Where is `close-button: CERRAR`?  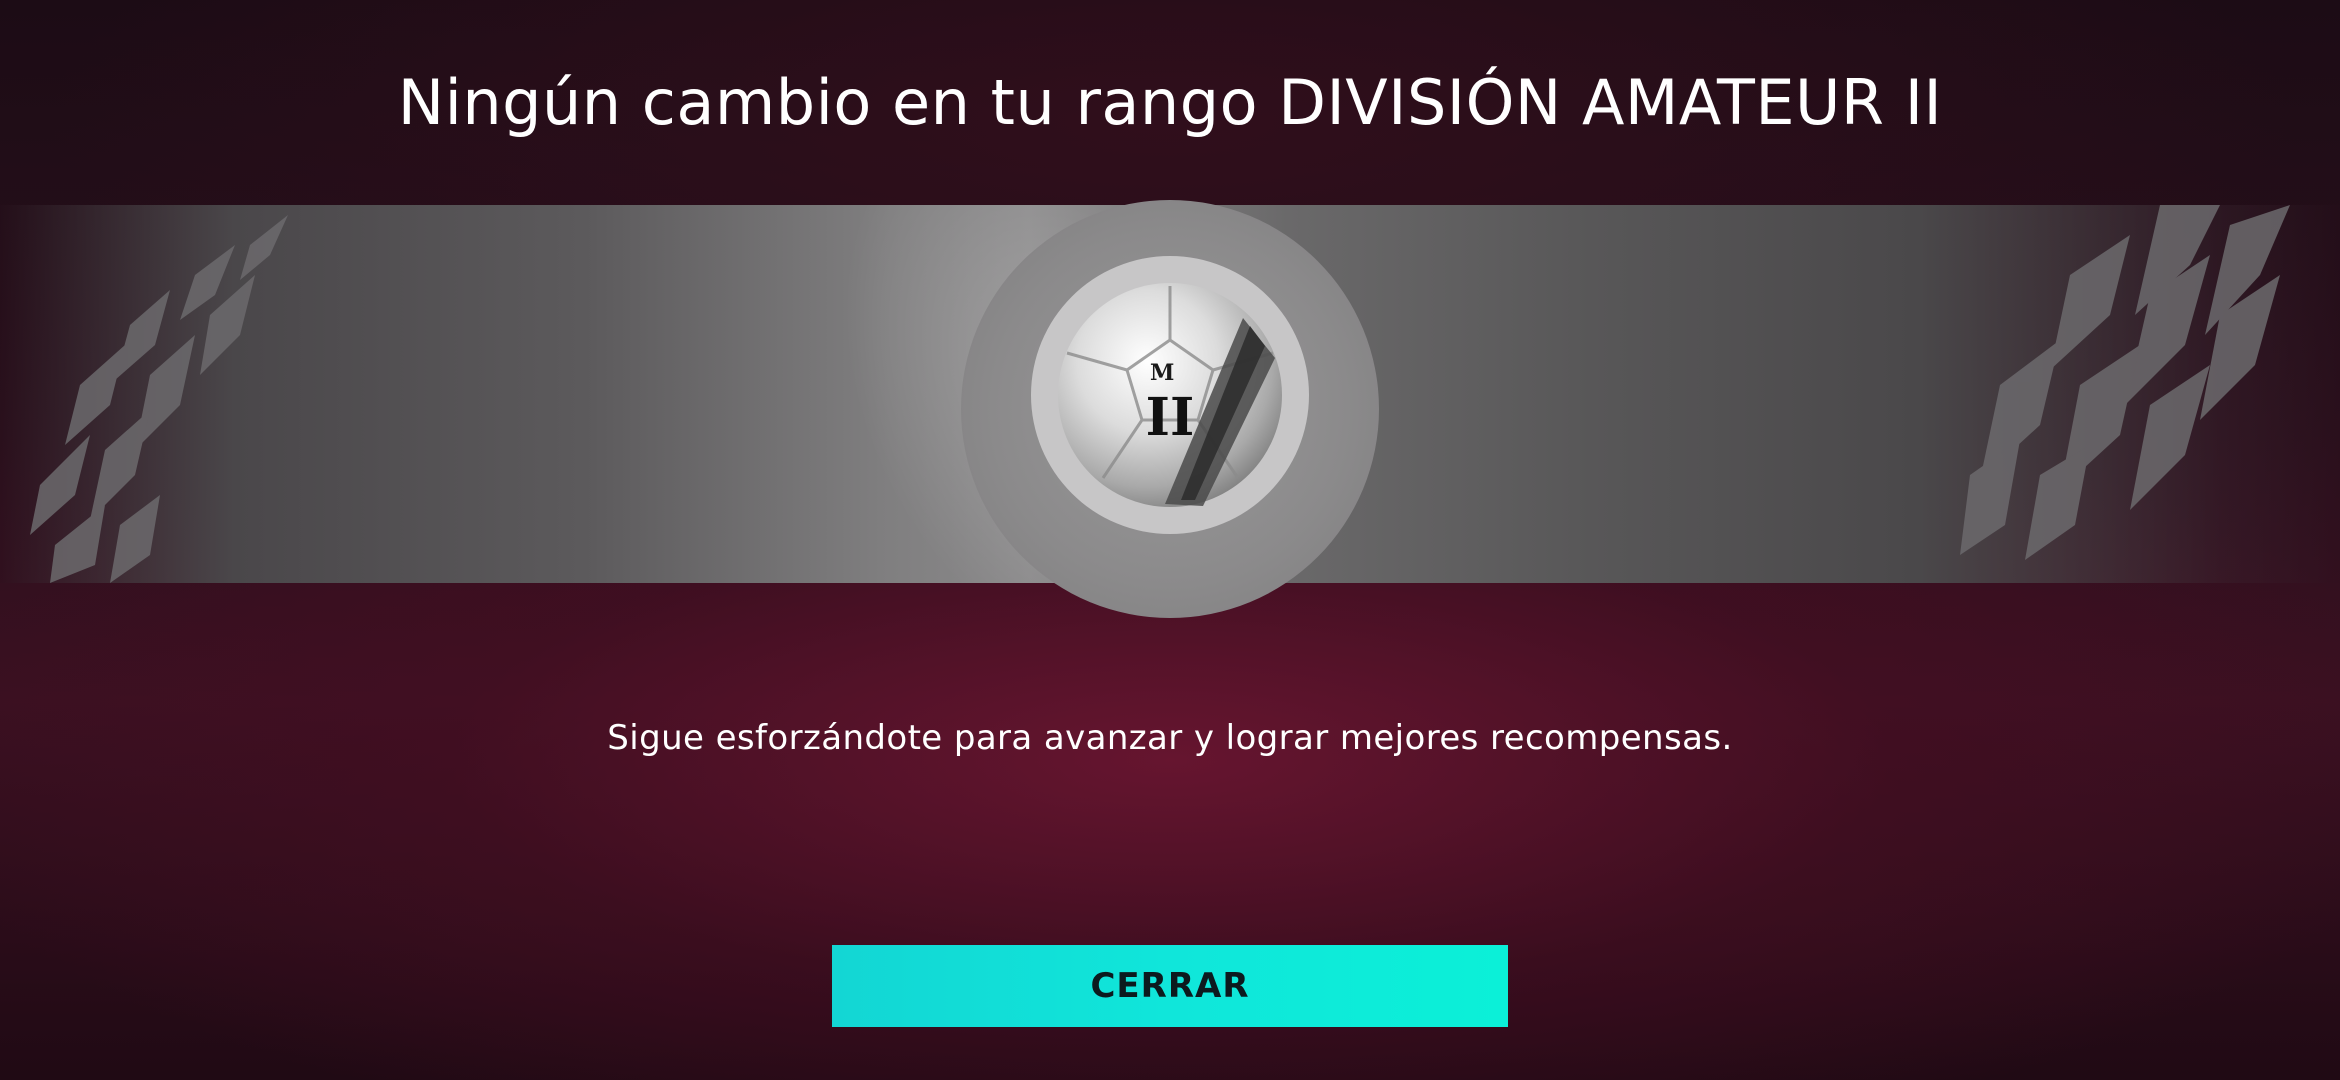 close-button: CERRAR is located at coordinates (1170, 986).